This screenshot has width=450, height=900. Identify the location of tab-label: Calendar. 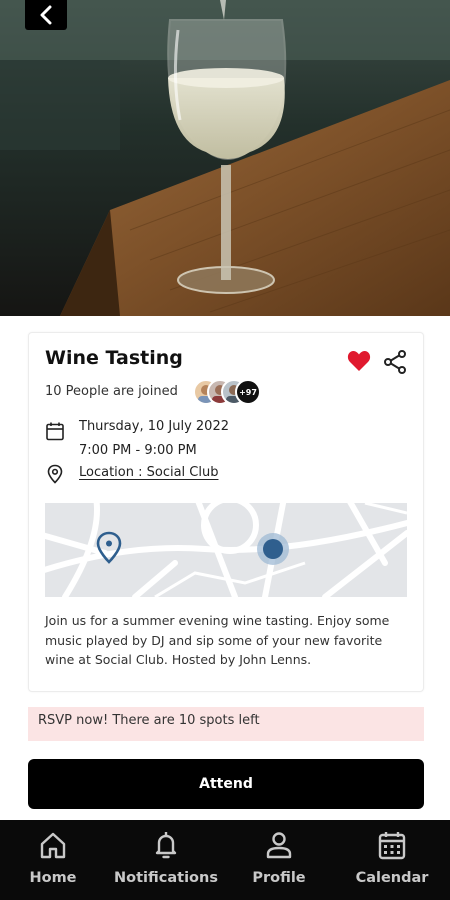
(392, 878).